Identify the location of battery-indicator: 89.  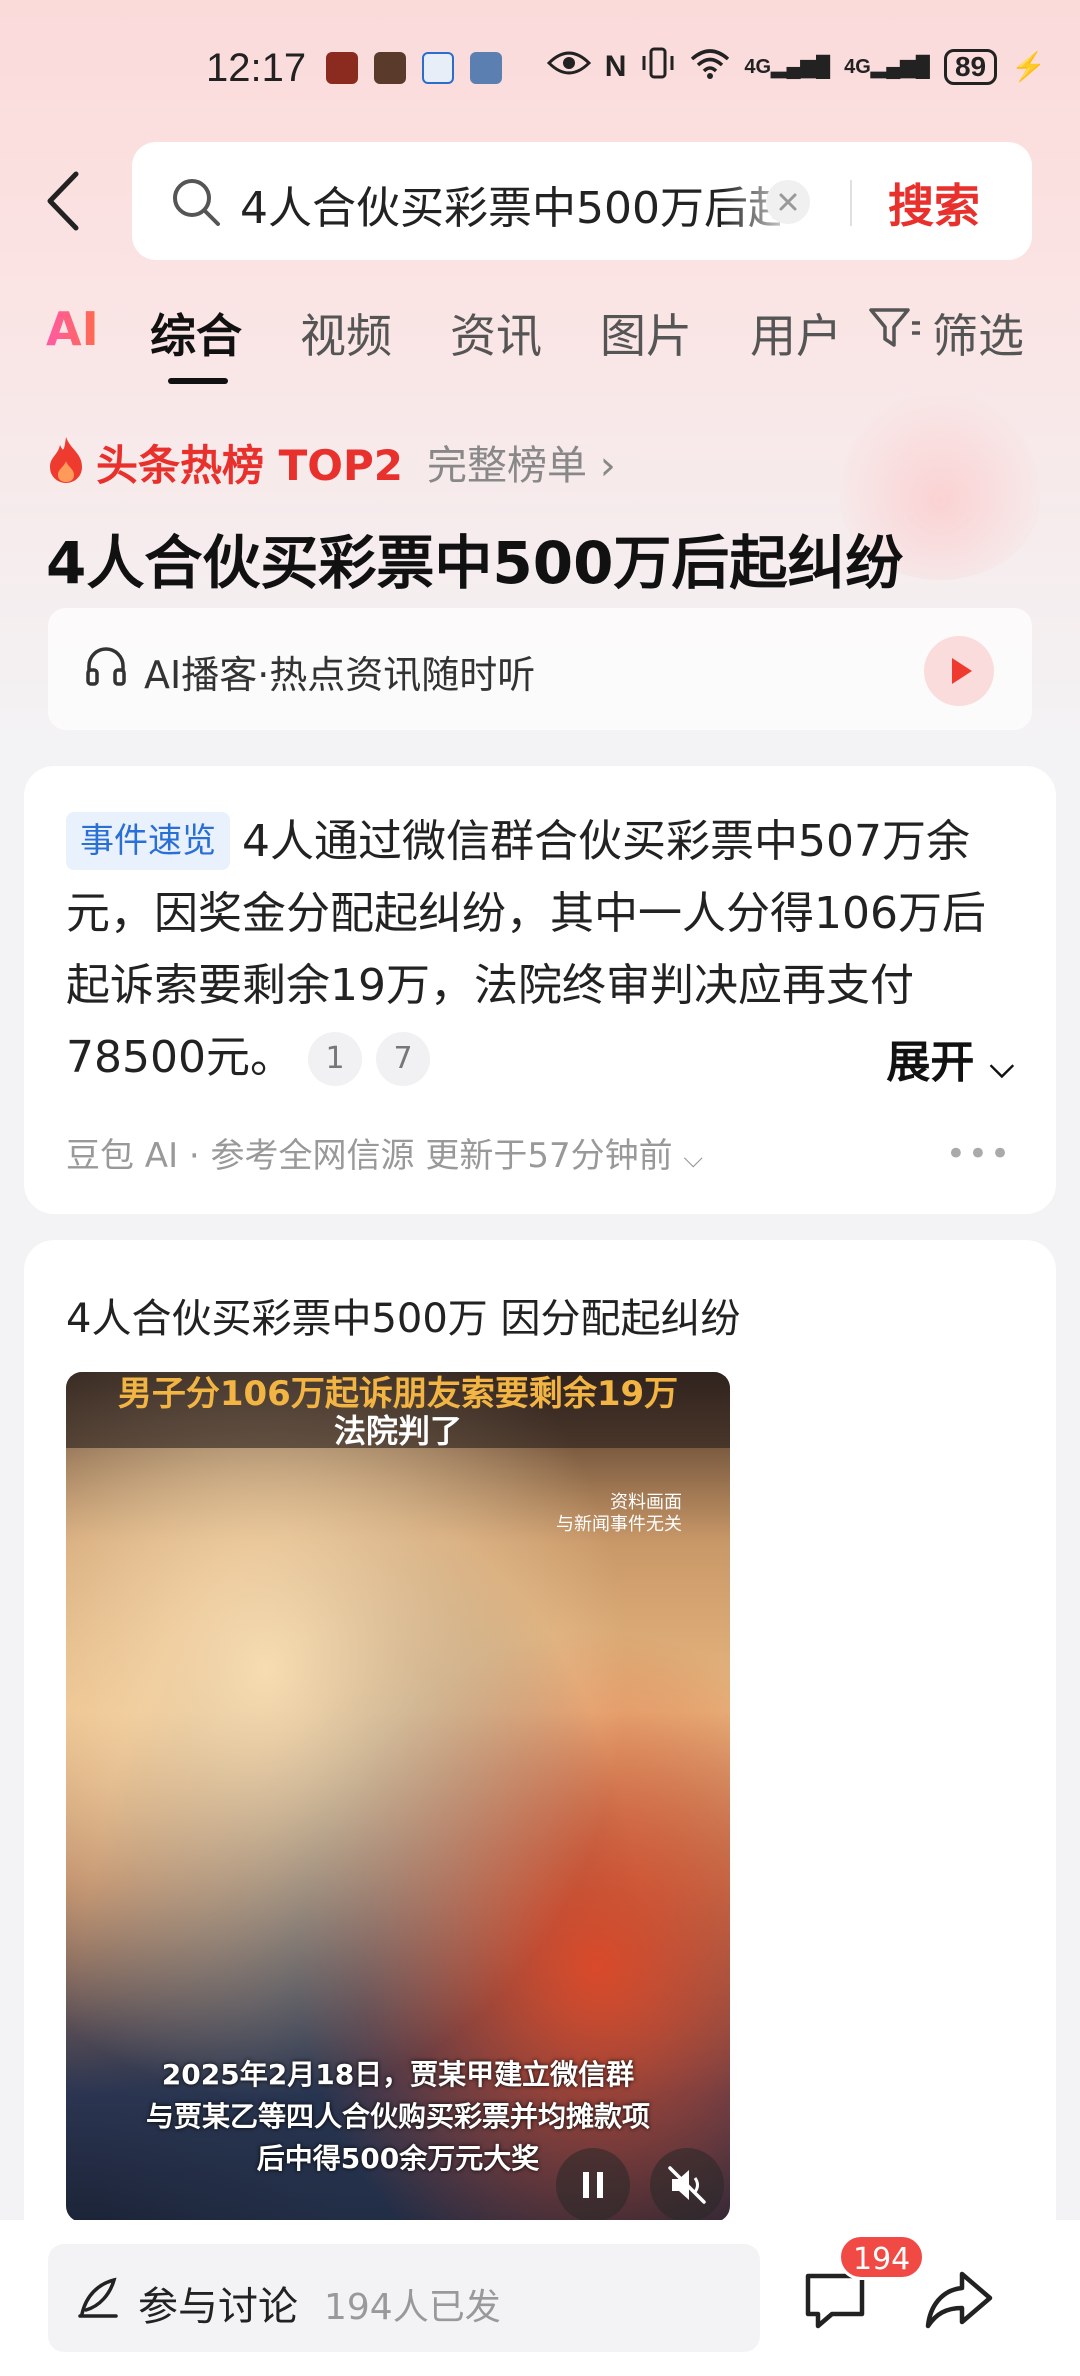
(970, 66).